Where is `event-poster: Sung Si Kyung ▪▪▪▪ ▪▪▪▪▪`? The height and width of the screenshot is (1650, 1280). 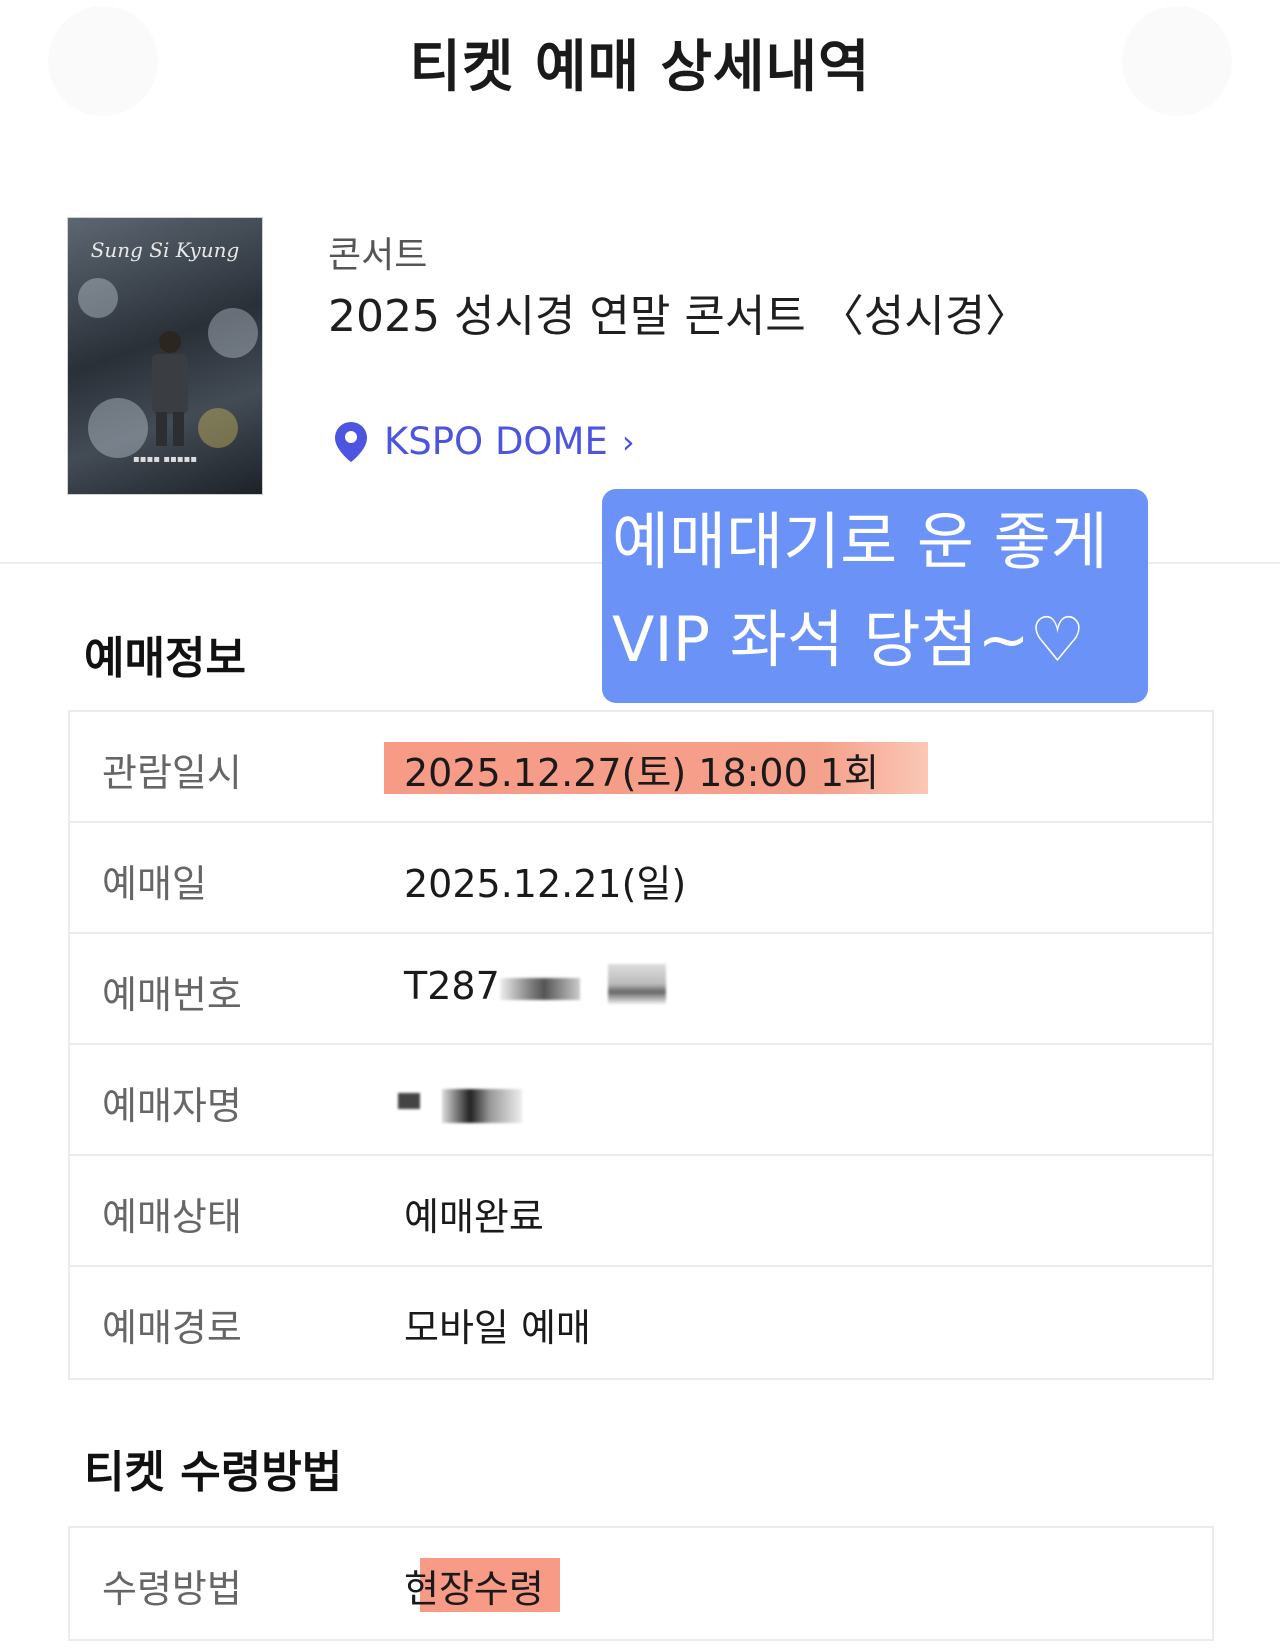 event-poster: Sung Si Kyung ▪▪▪▪ ▪▪▪▪▪ is located at coordinates (165, 356).